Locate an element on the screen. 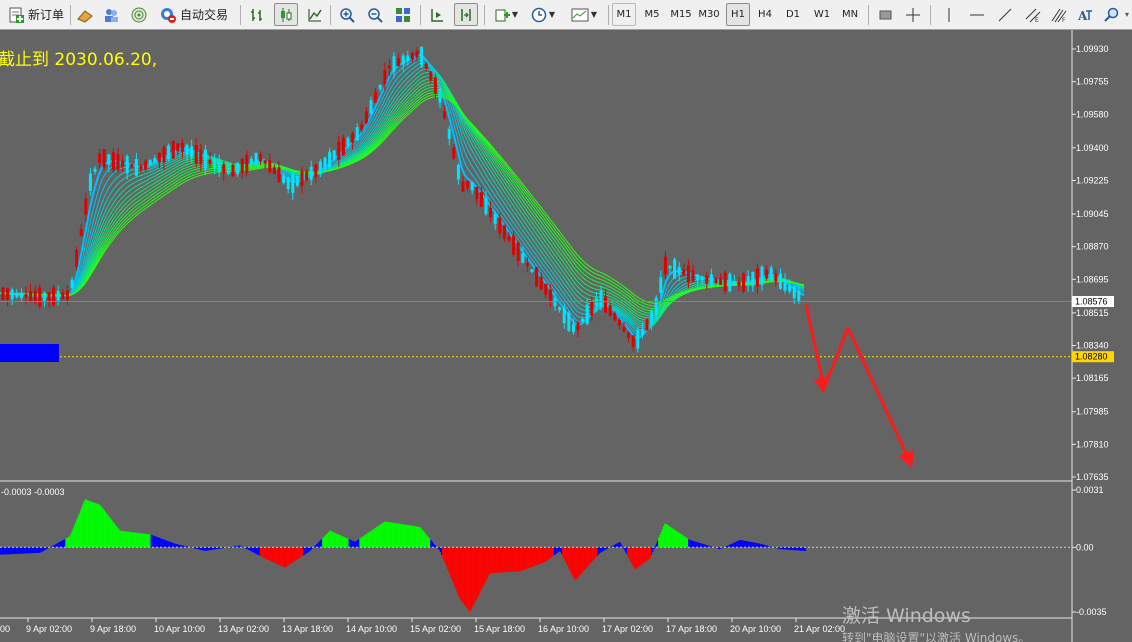 This screenshot has height=642, width=1132. chart-shift-icon is located at coordinates (466, 14).